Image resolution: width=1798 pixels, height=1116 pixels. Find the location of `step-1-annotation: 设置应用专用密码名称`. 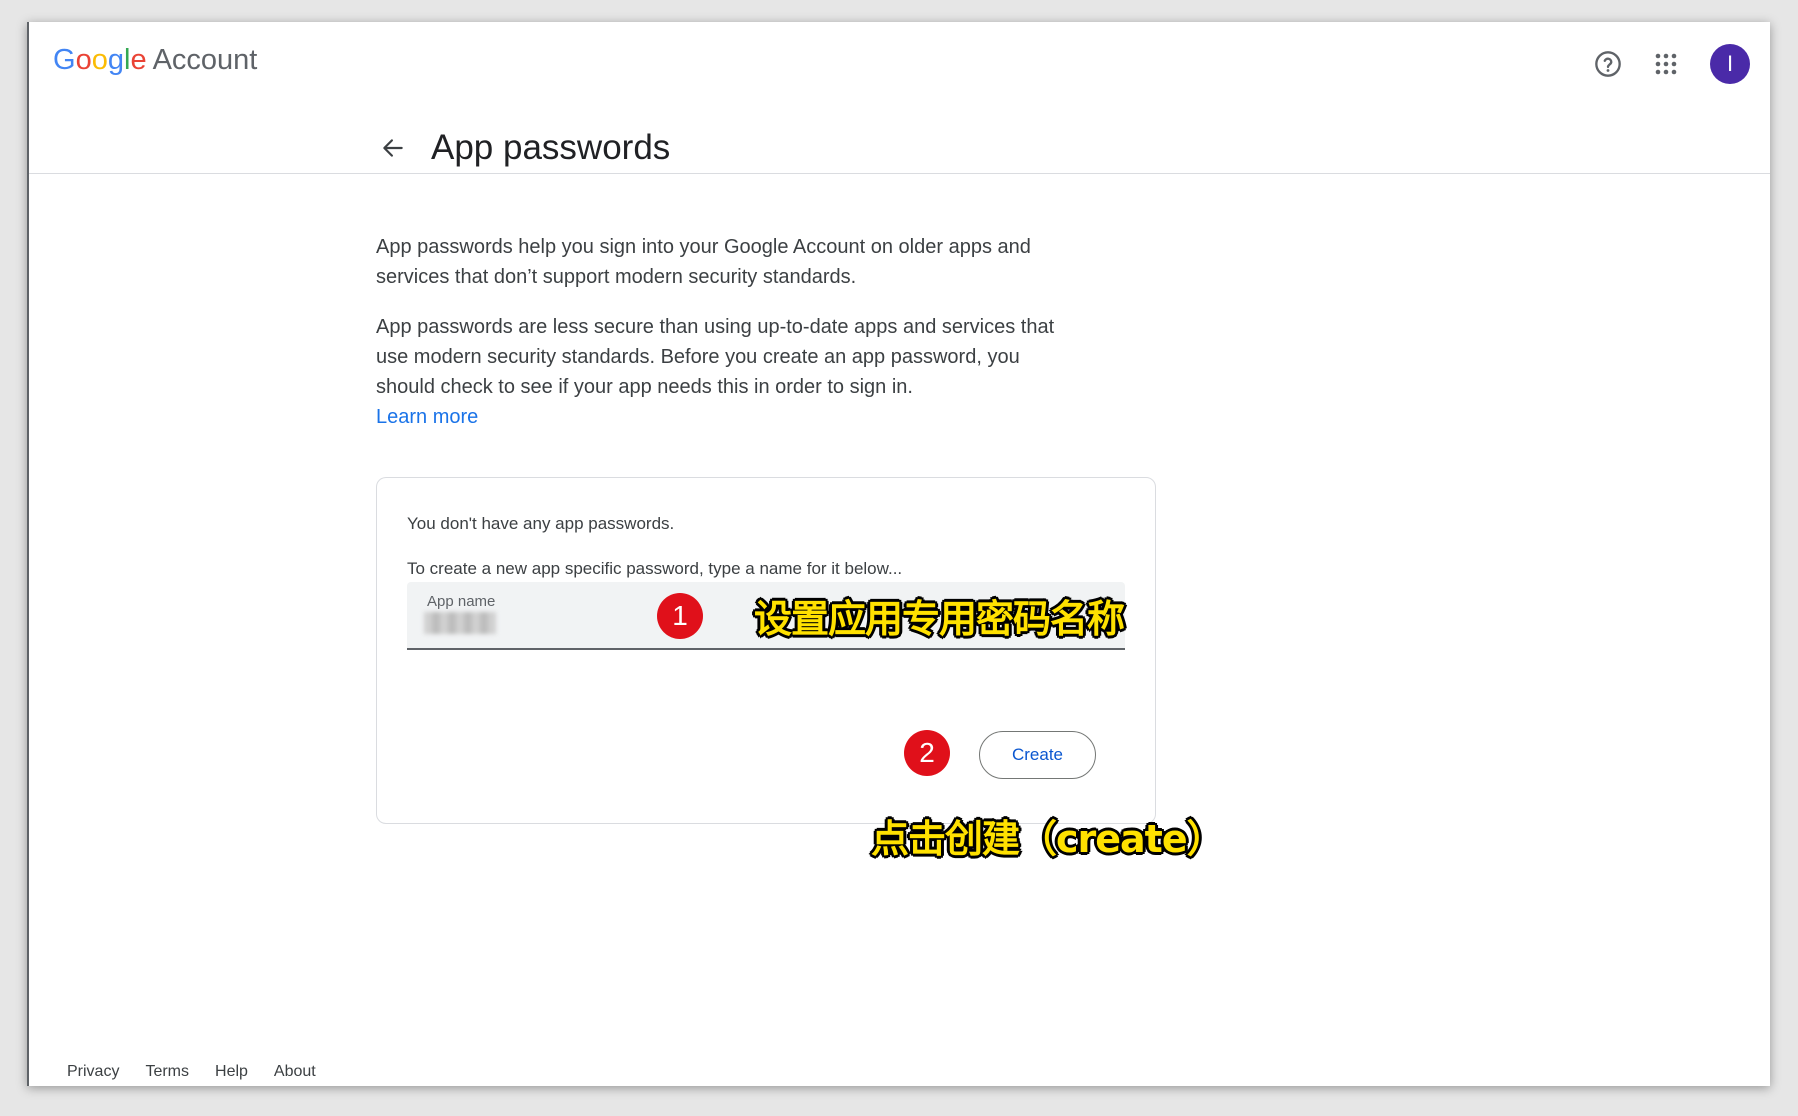

step-1-annotation: 设置应用专用密码名称 is located at coordinates (939, 619).